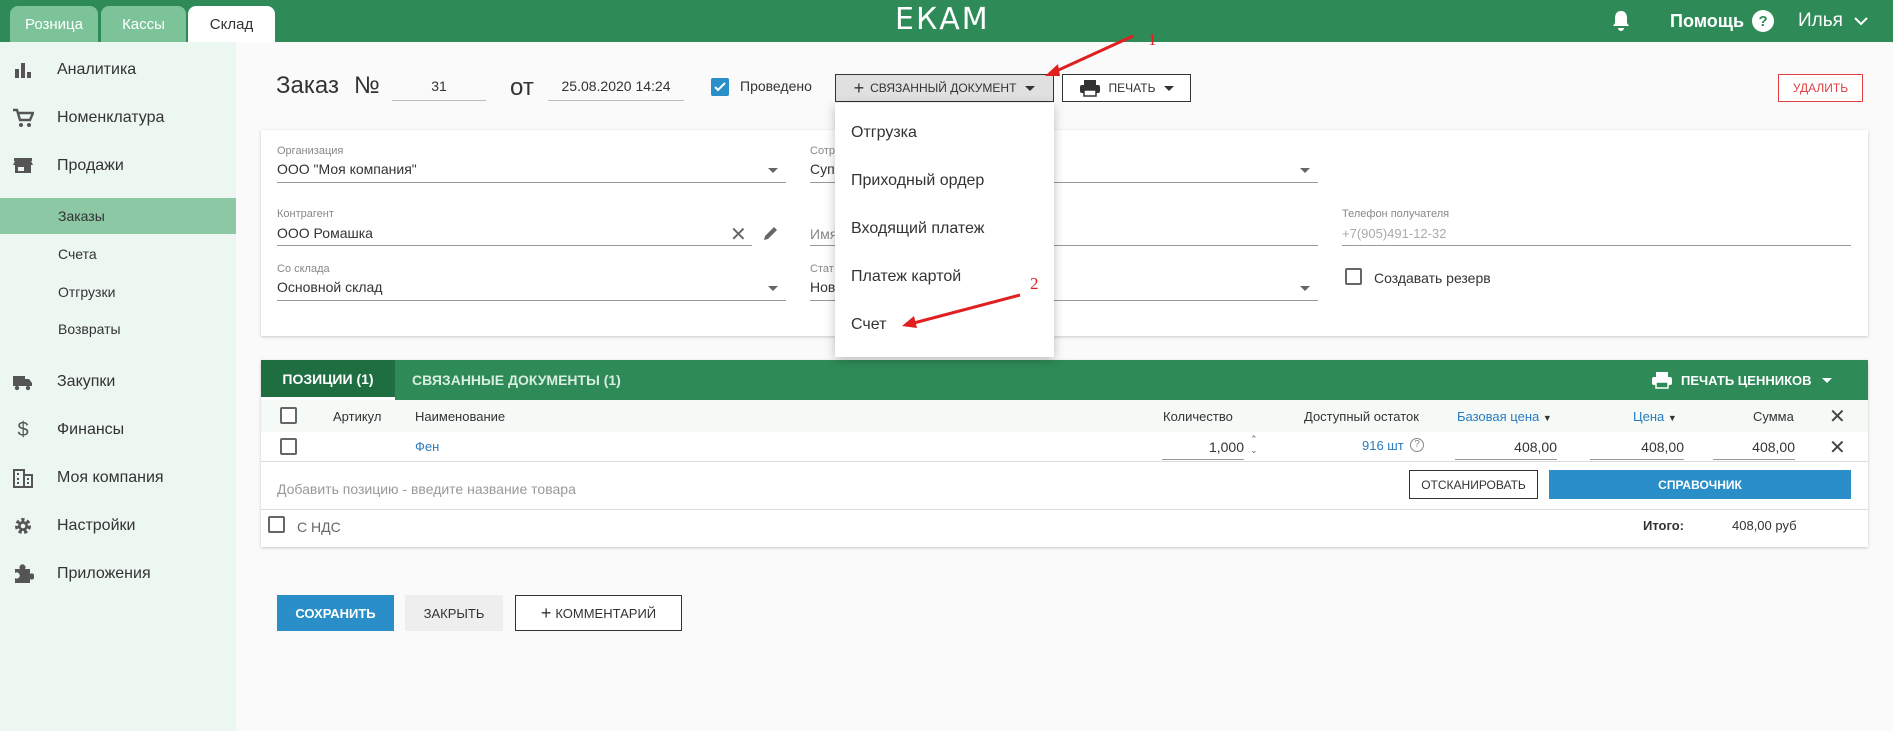  Describe the element at coordinates (1034, 283) in the screenshot. I see `annotation-label-2: 2` at that location.